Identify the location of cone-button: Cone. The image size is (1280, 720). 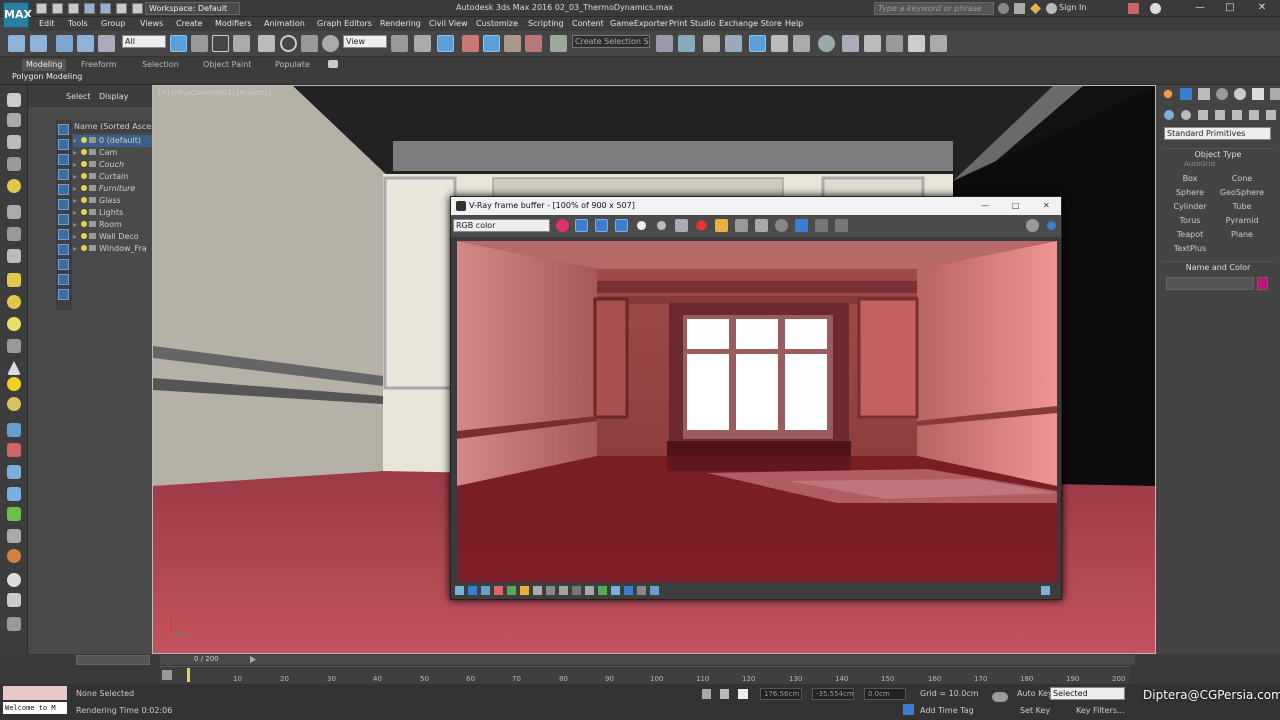
(1242, 178).